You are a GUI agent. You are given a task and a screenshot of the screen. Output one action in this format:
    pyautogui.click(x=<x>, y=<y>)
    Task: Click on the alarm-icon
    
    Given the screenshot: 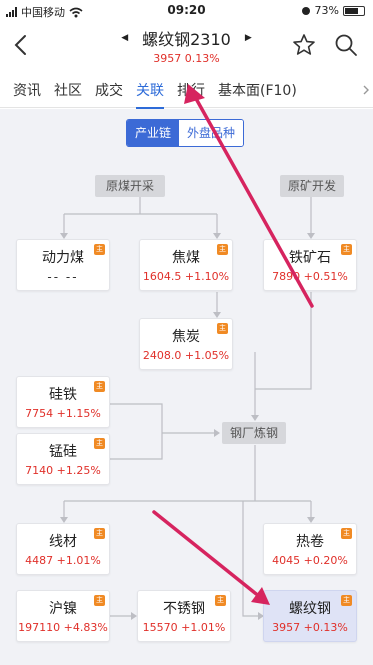 What is the action you would take?
    pyautogui.click(x=305, y=10)
    